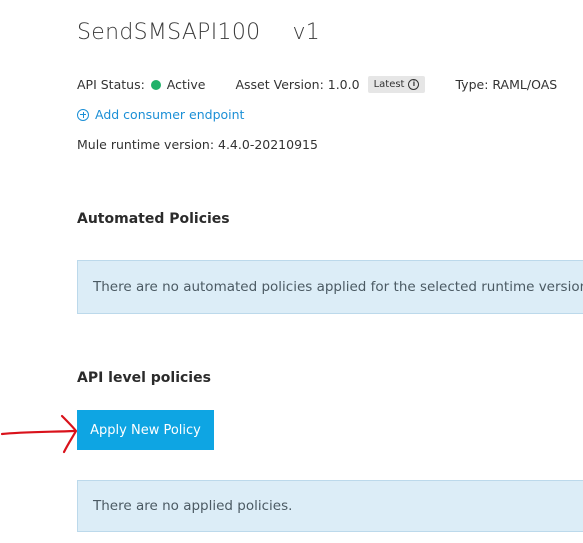 The width and height of the screenshot is (583, 543). I want to click on api-name: SendSMSAPI100, so click(169, 32).